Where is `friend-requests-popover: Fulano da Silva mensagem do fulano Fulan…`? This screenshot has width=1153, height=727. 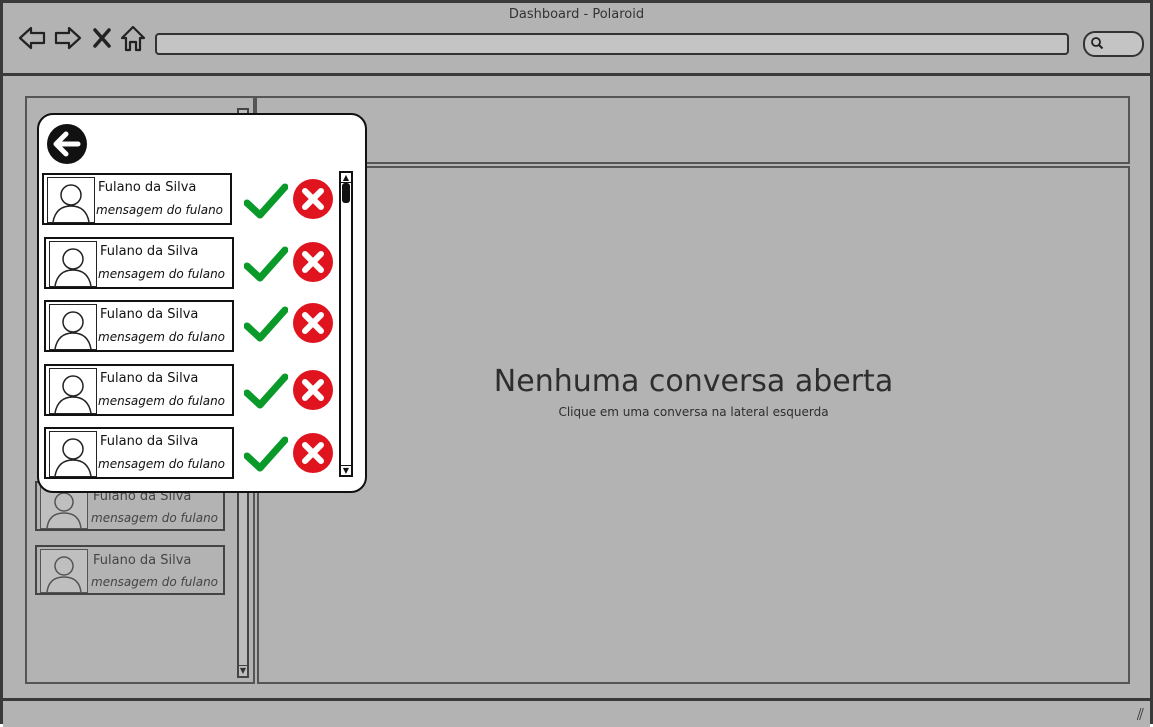 friend-requests-popover: Fulano da Silva mensagem do fulano Fulan… is located at coordinates (202, 303).